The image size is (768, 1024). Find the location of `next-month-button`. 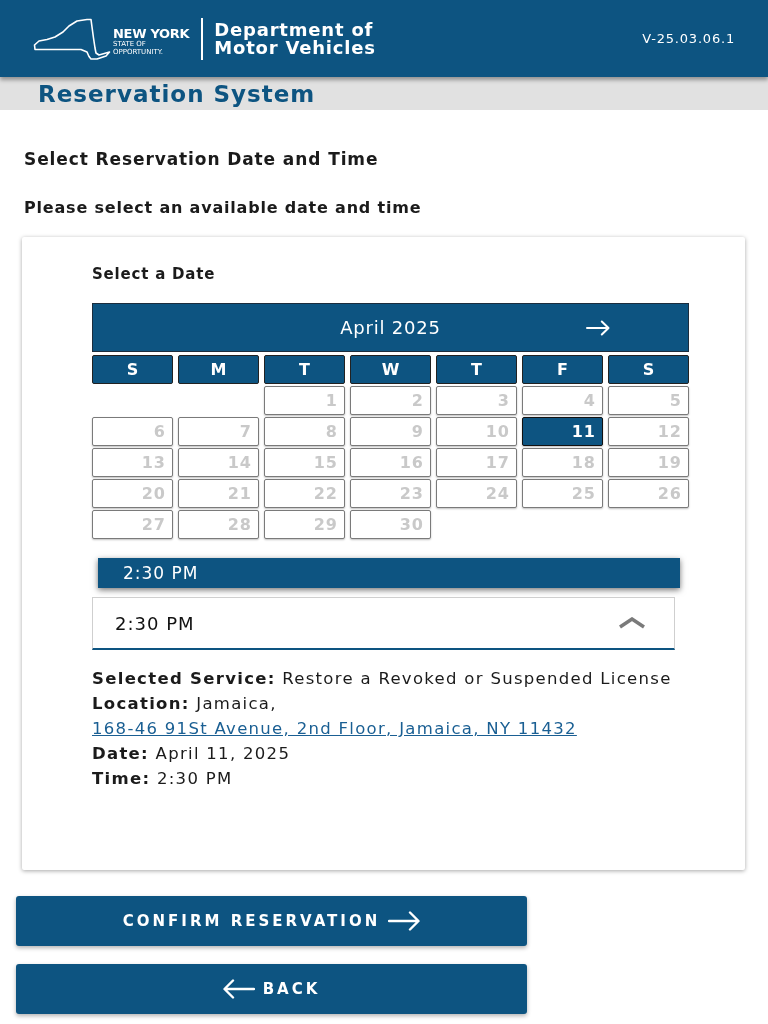

next-month-button is located at coordinates (597, 327).